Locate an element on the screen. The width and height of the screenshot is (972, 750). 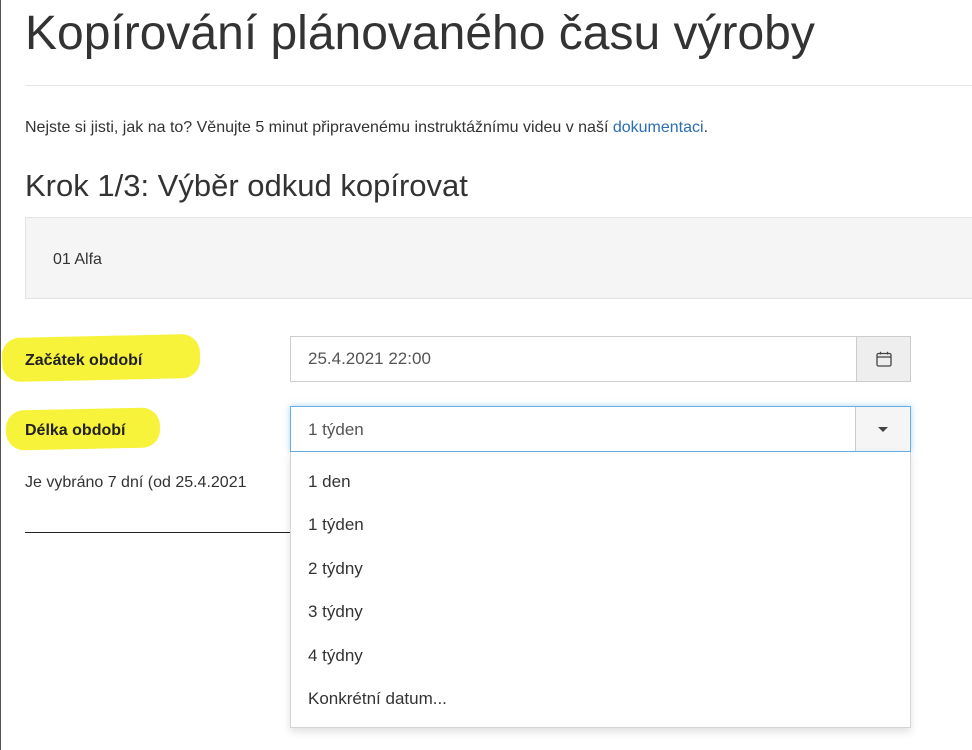
dropdown-toggle-button is located at coordinates (882, 429).